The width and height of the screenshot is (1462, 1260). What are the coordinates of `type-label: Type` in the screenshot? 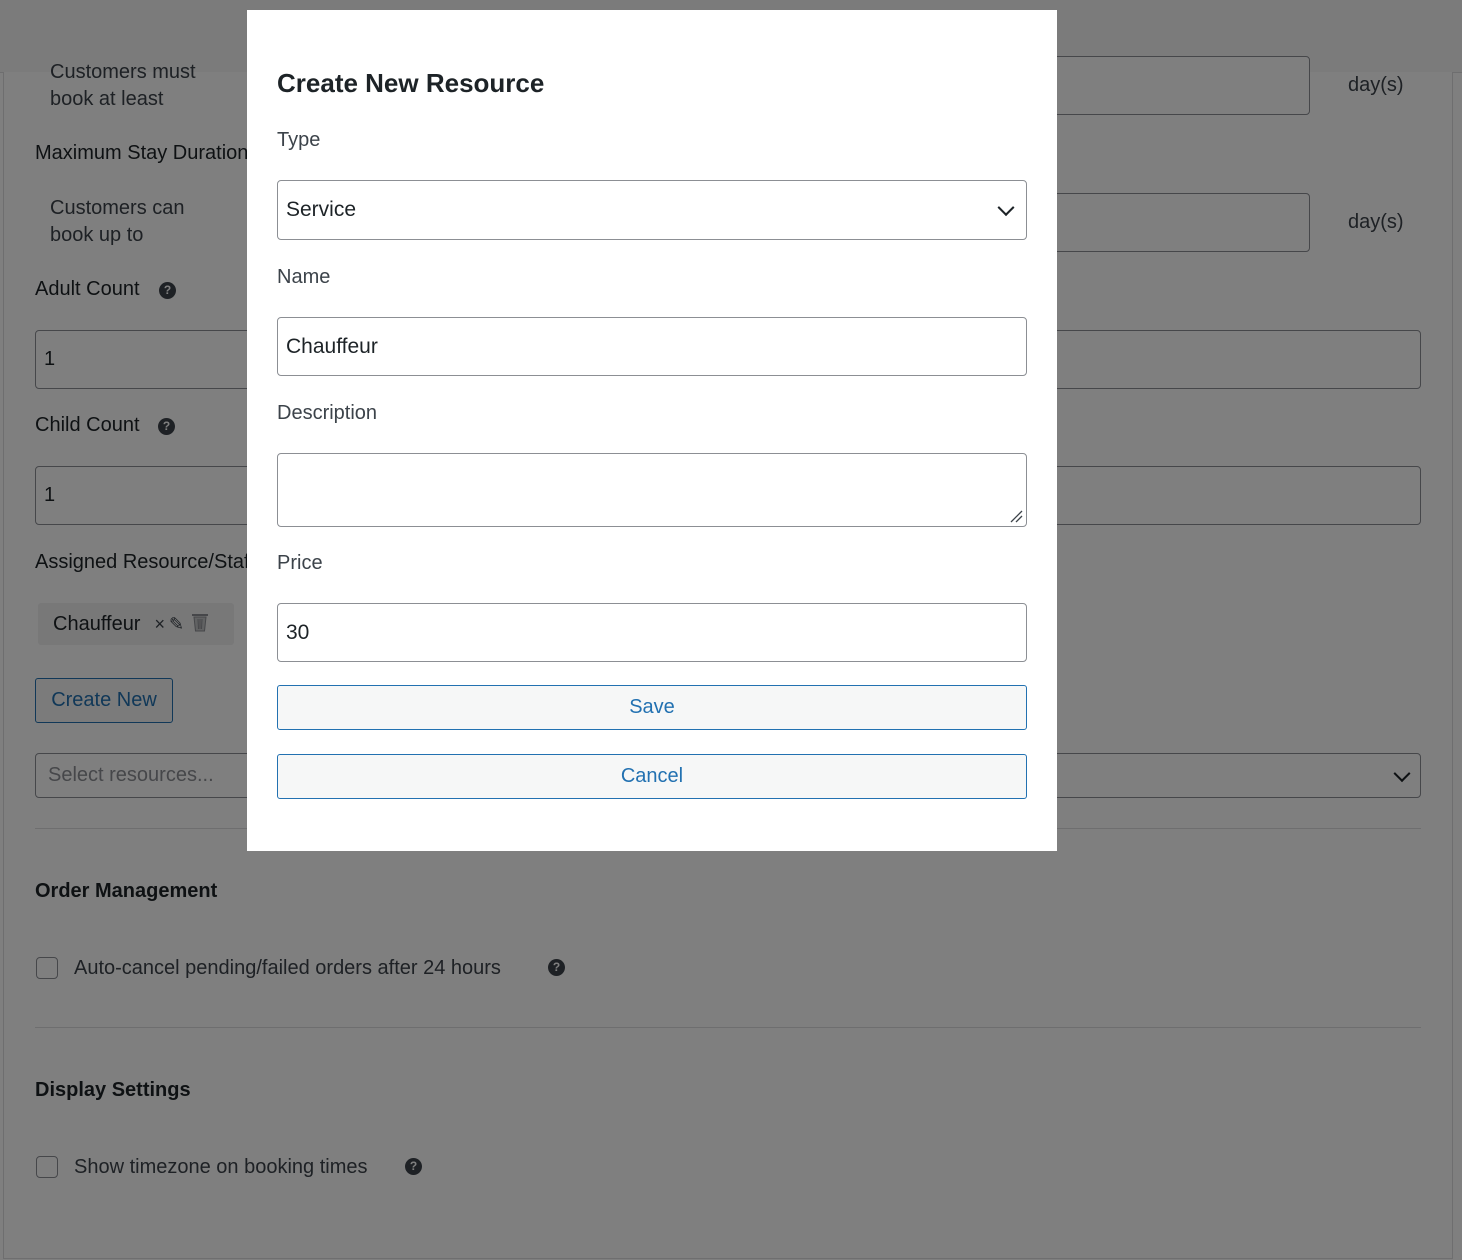 It's located at (299, 140).